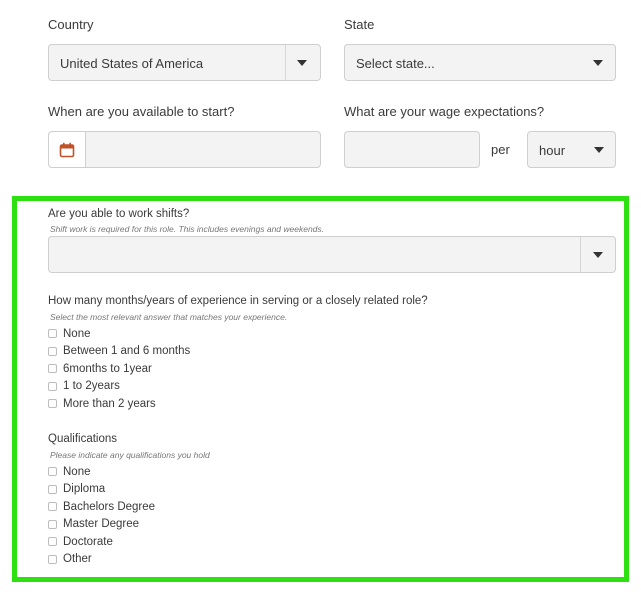 The height and width of the screenshot is (595, 641). Describe the element at coordinates (332, 254) in the screenshot. I see `shifts-select` at that location.